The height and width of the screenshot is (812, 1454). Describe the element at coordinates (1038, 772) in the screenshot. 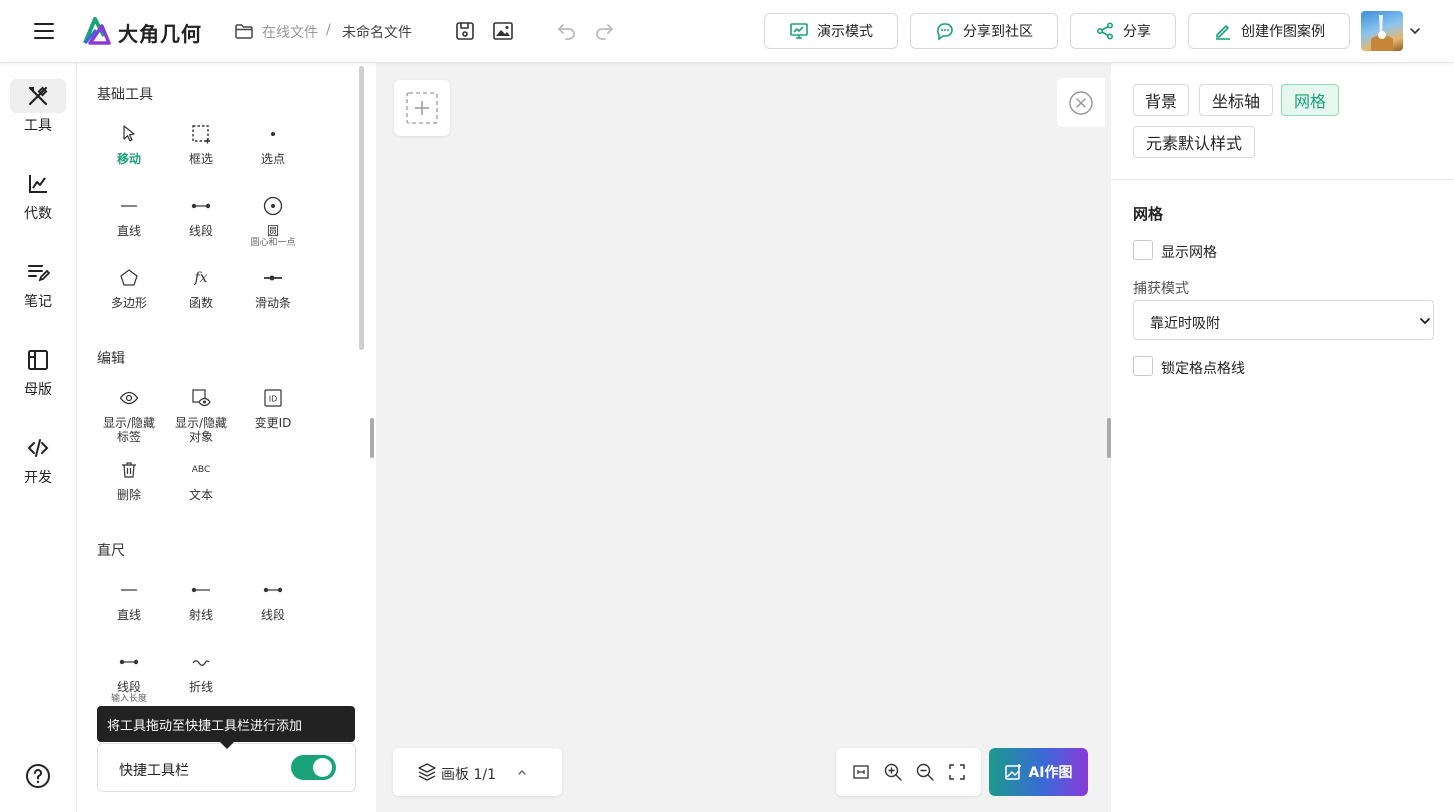

I see `ai-draw-button: AI作图` at that location.